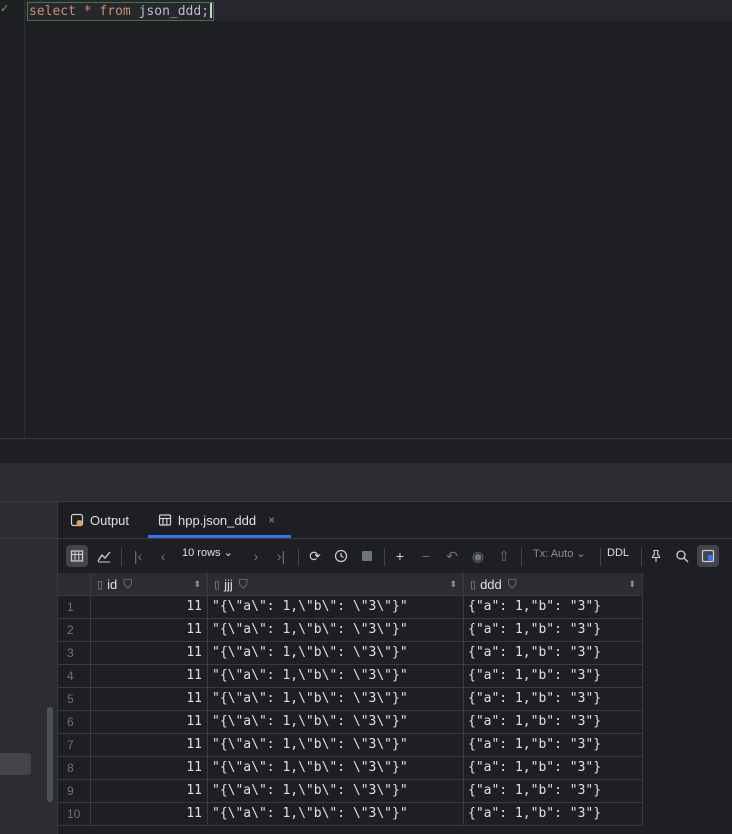  Describe the element at coordinates (112, 584) in the screenshot. I see `column-header-label: id` at that location.